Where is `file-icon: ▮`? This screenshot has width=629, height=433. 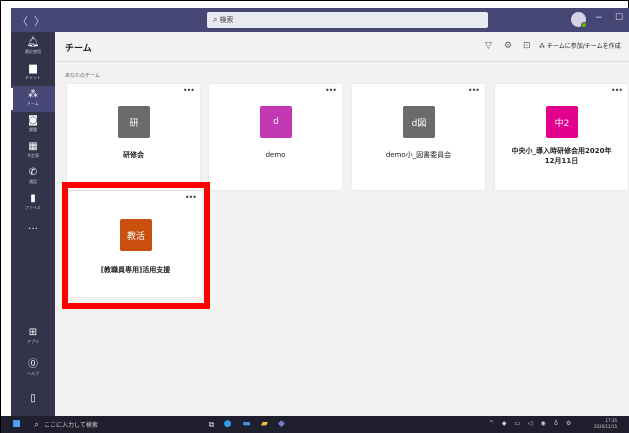
file-icon: ▮ is located at coordinates (33, 198).